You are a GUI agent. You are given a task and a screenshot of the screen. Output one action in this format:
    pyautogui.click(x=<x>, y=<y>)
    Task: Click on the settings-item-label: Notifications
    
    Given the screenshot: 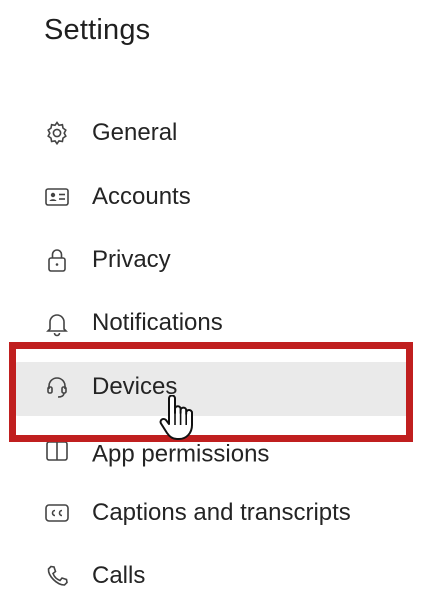 What is the action you would take?
    pyautogui.click(x=157, y=322)
    